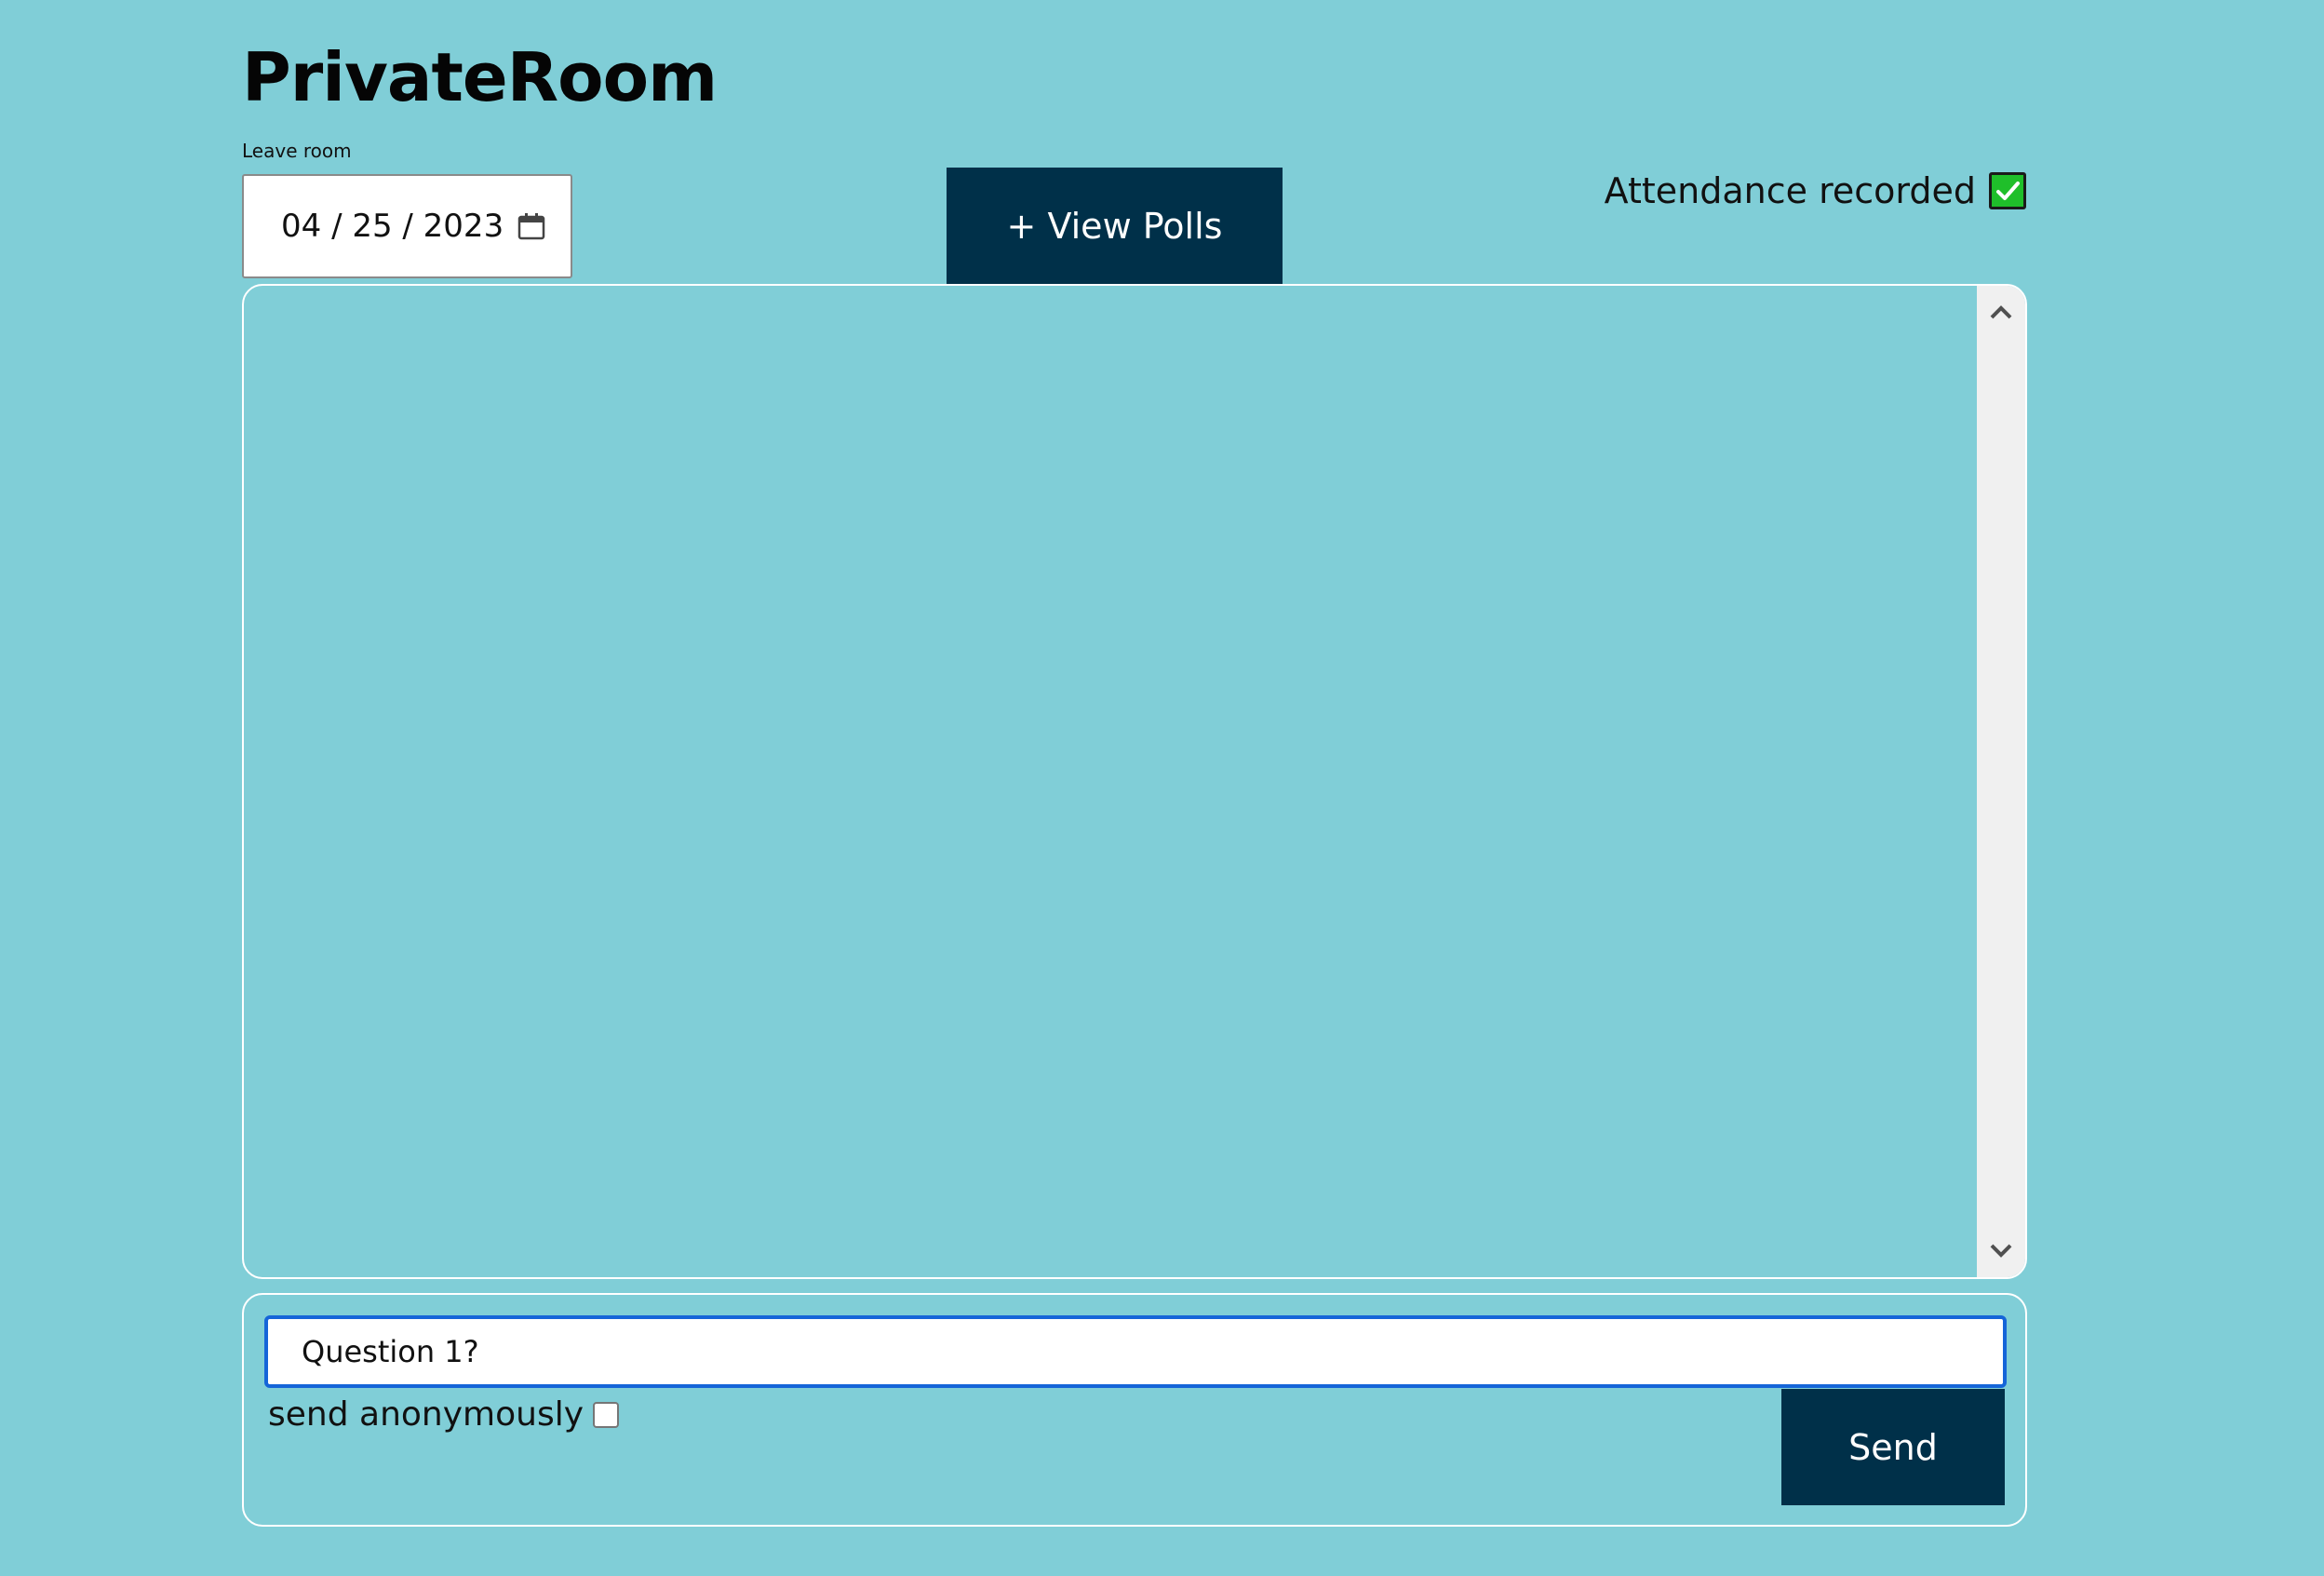 This screenshot has height=1576, width=2324. I want to click on date-input: 04 / 25 / 2023, so click(407, 226).